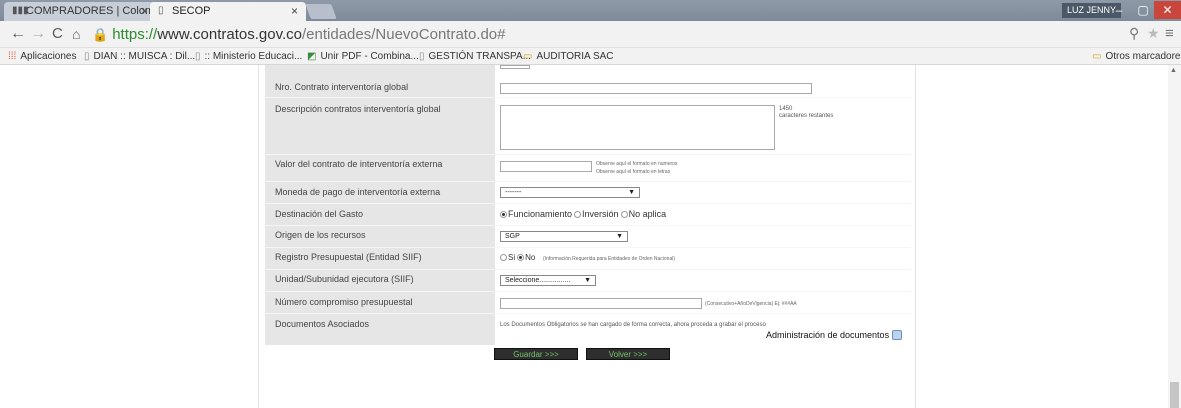  What do you see at coordinates (628, 354) in the screenshot?
I see `volver-button: Volver >>>` at bounding box center [628, 354].